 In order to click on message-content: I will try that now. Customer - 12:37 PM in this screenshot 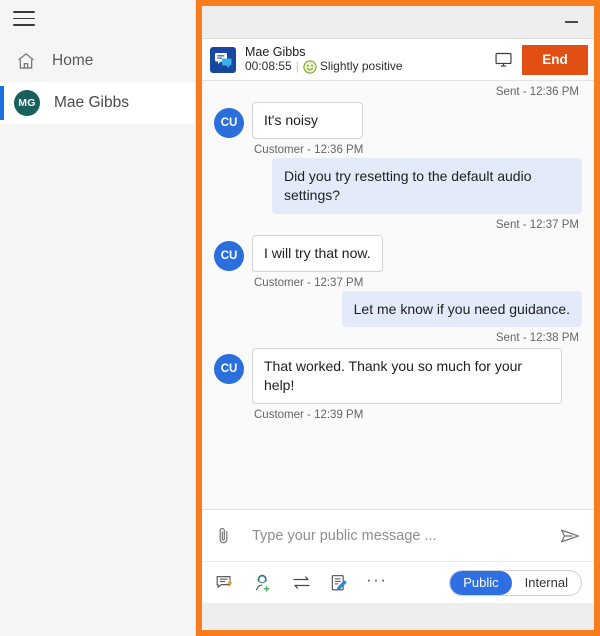, I will do `click(317, 261)`.